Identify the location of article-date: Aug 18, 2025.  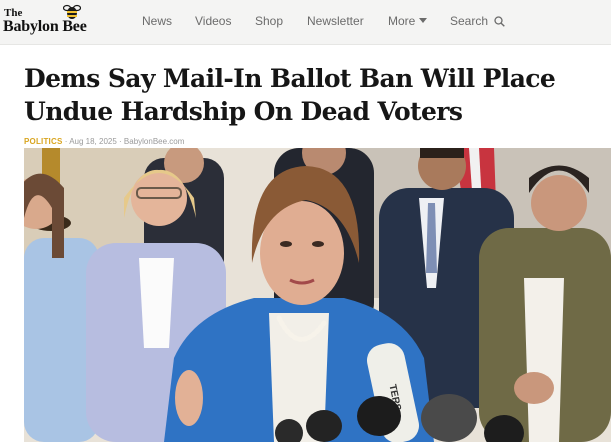
(93, 141).